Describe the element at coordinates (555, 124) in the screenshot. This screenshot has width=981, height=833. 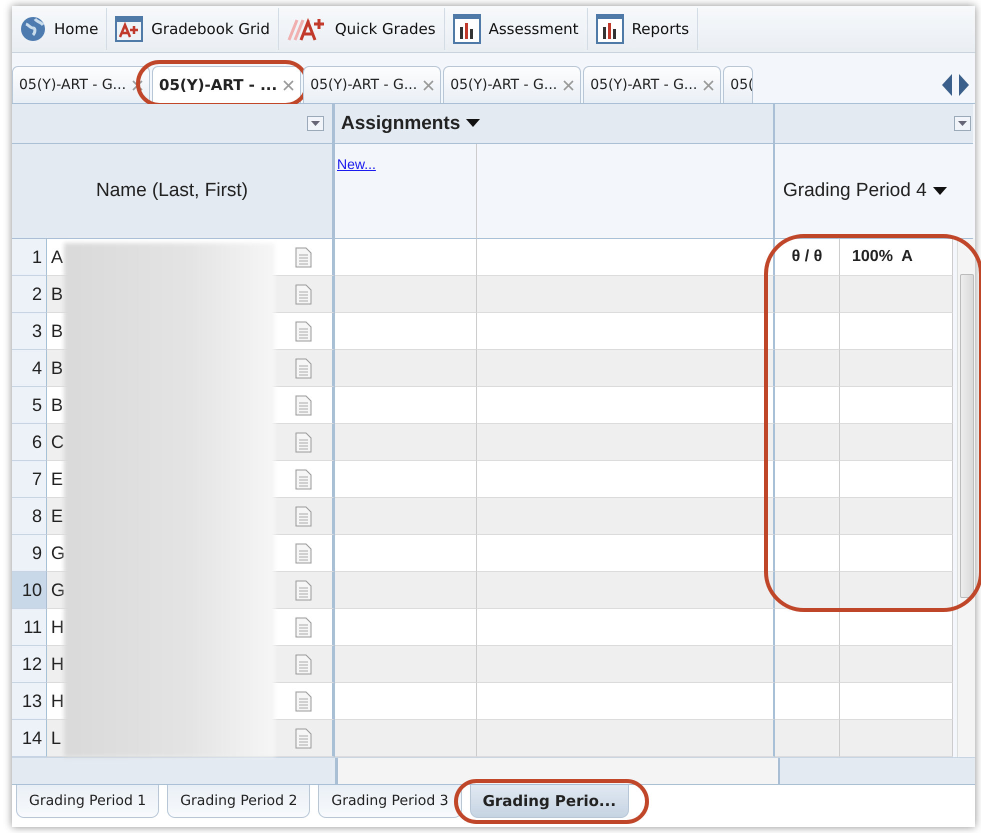
I see `assignments-header: Assignments` at that location.